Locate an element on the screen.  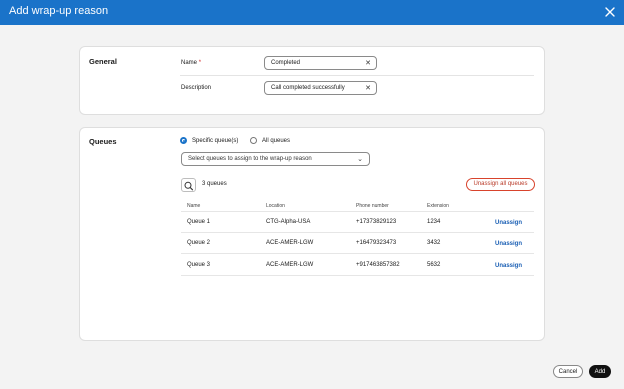
queue-phone-cell: +17373829123 is located at coordinates (376, 222).